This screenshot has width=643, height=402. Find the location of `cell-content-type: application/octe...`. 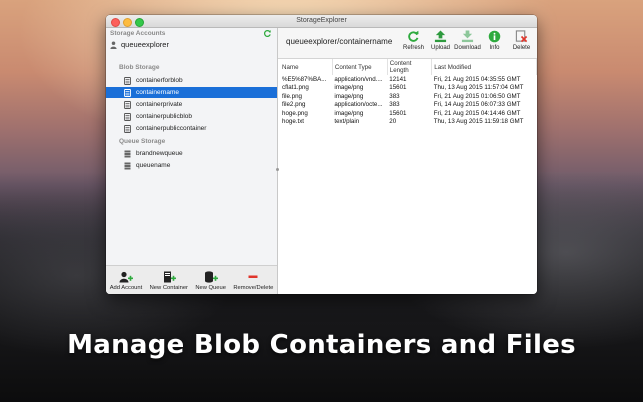

cell-content-type: application/octe... is located at coordinates (358, 105).